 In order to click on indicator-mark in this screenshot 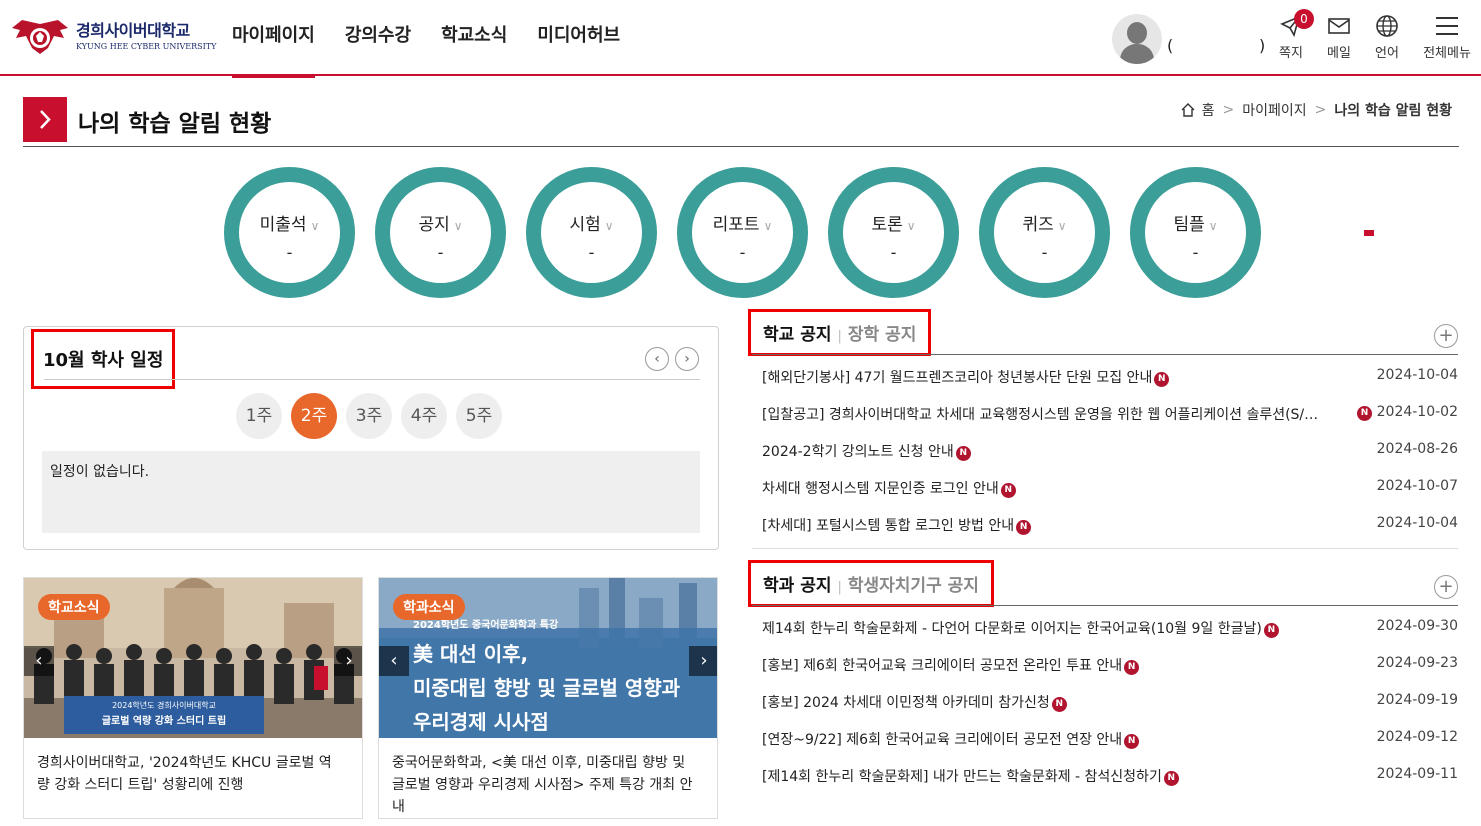, I will do `click(1369, 233)`.